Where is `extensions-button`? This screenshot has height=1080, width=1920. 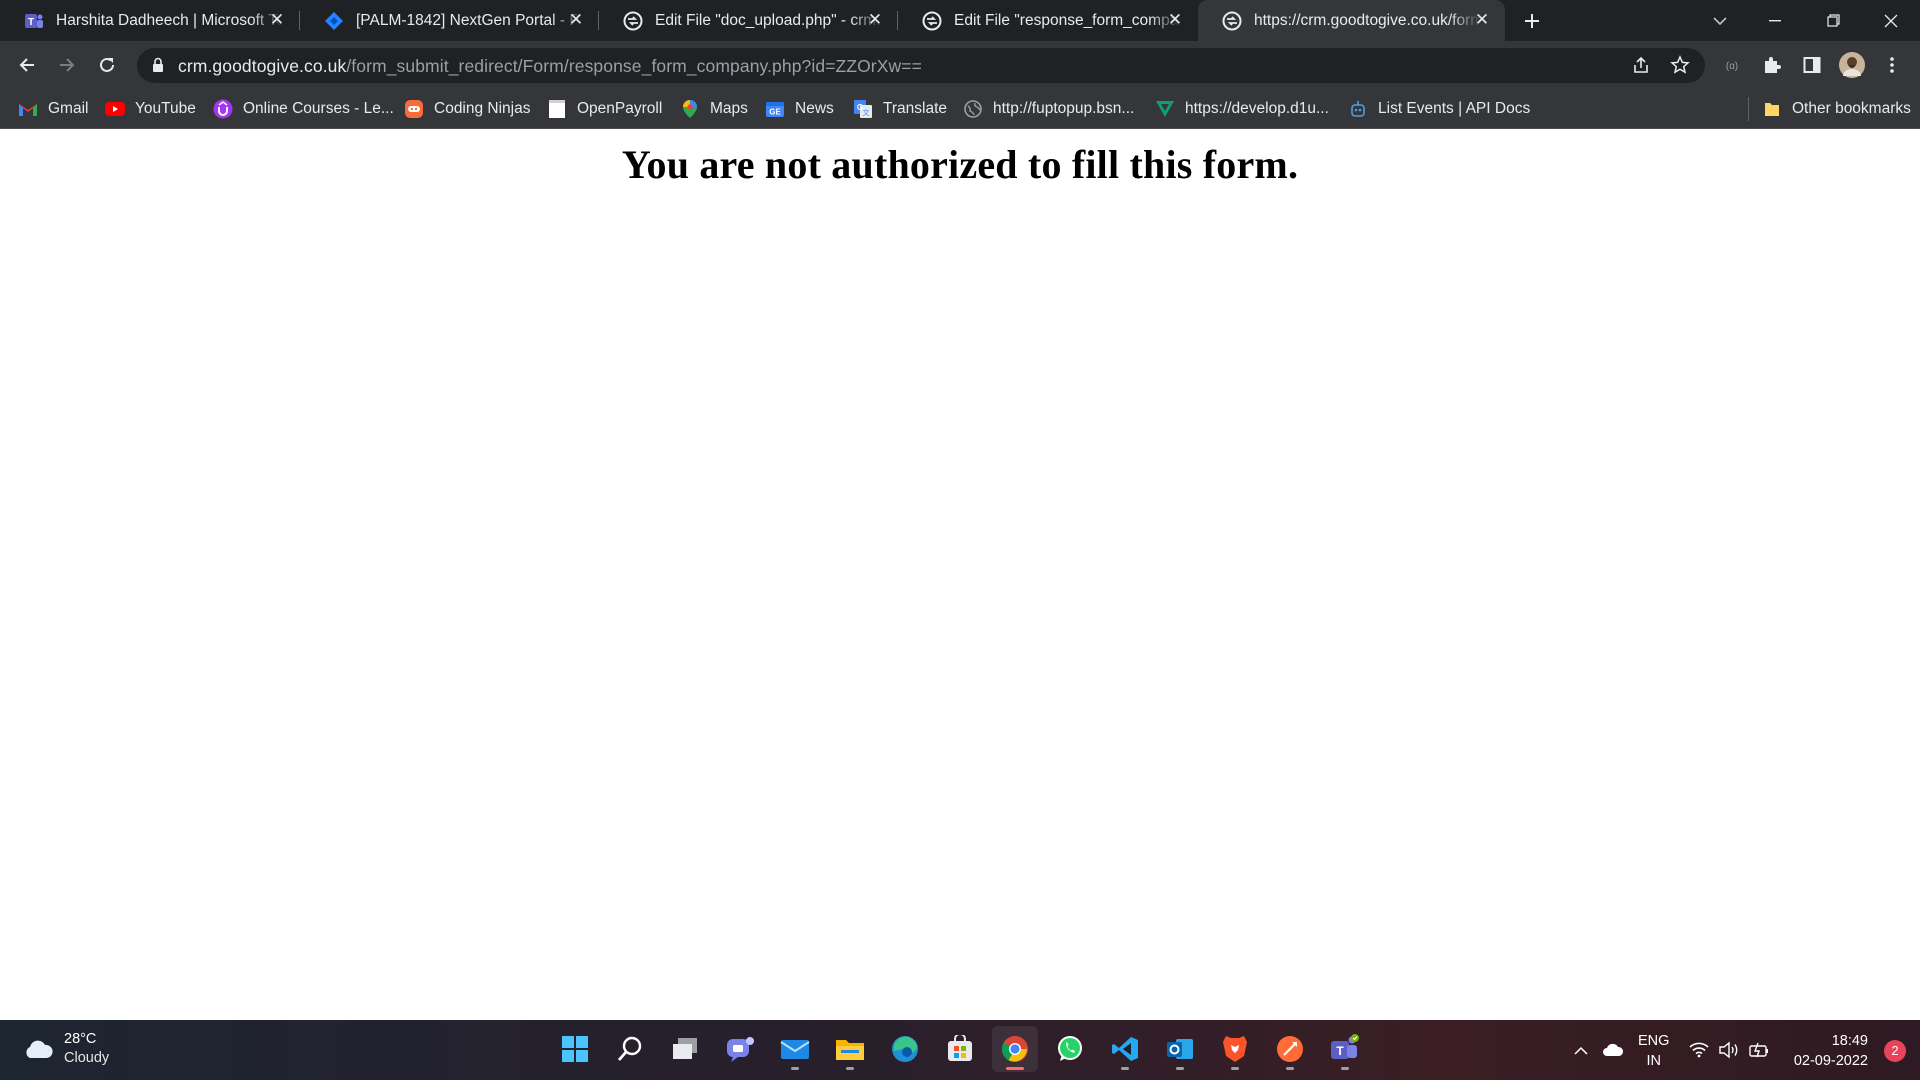
extensions-button is located at coordinates (1772, 65).